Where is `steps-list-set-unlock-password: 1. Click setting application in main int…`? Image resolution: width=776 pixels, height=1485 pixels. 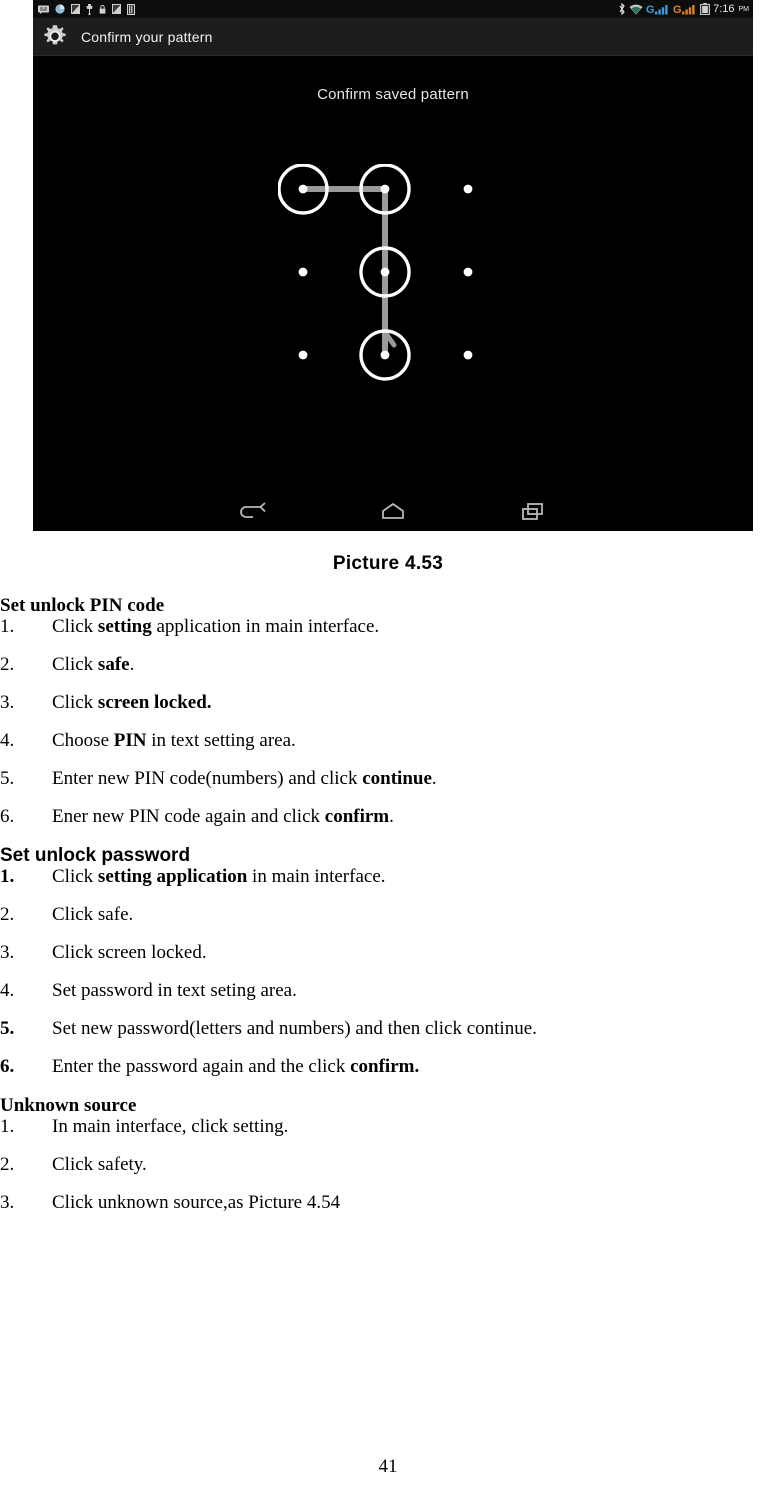
steps-list-set-unlock-password: 1. Click setting application in main int… is located at coordinates (388, 971).